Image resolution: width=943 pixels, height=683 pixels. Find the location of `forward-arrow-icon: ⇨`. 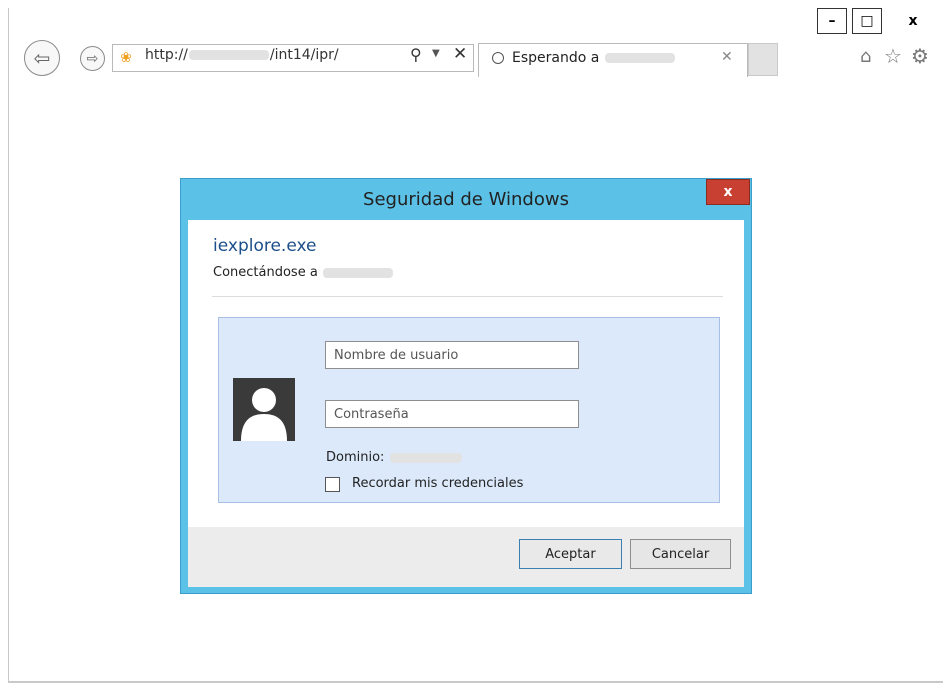

forward-arrow-icon: ⇨ is located at coordinates (92, 58).